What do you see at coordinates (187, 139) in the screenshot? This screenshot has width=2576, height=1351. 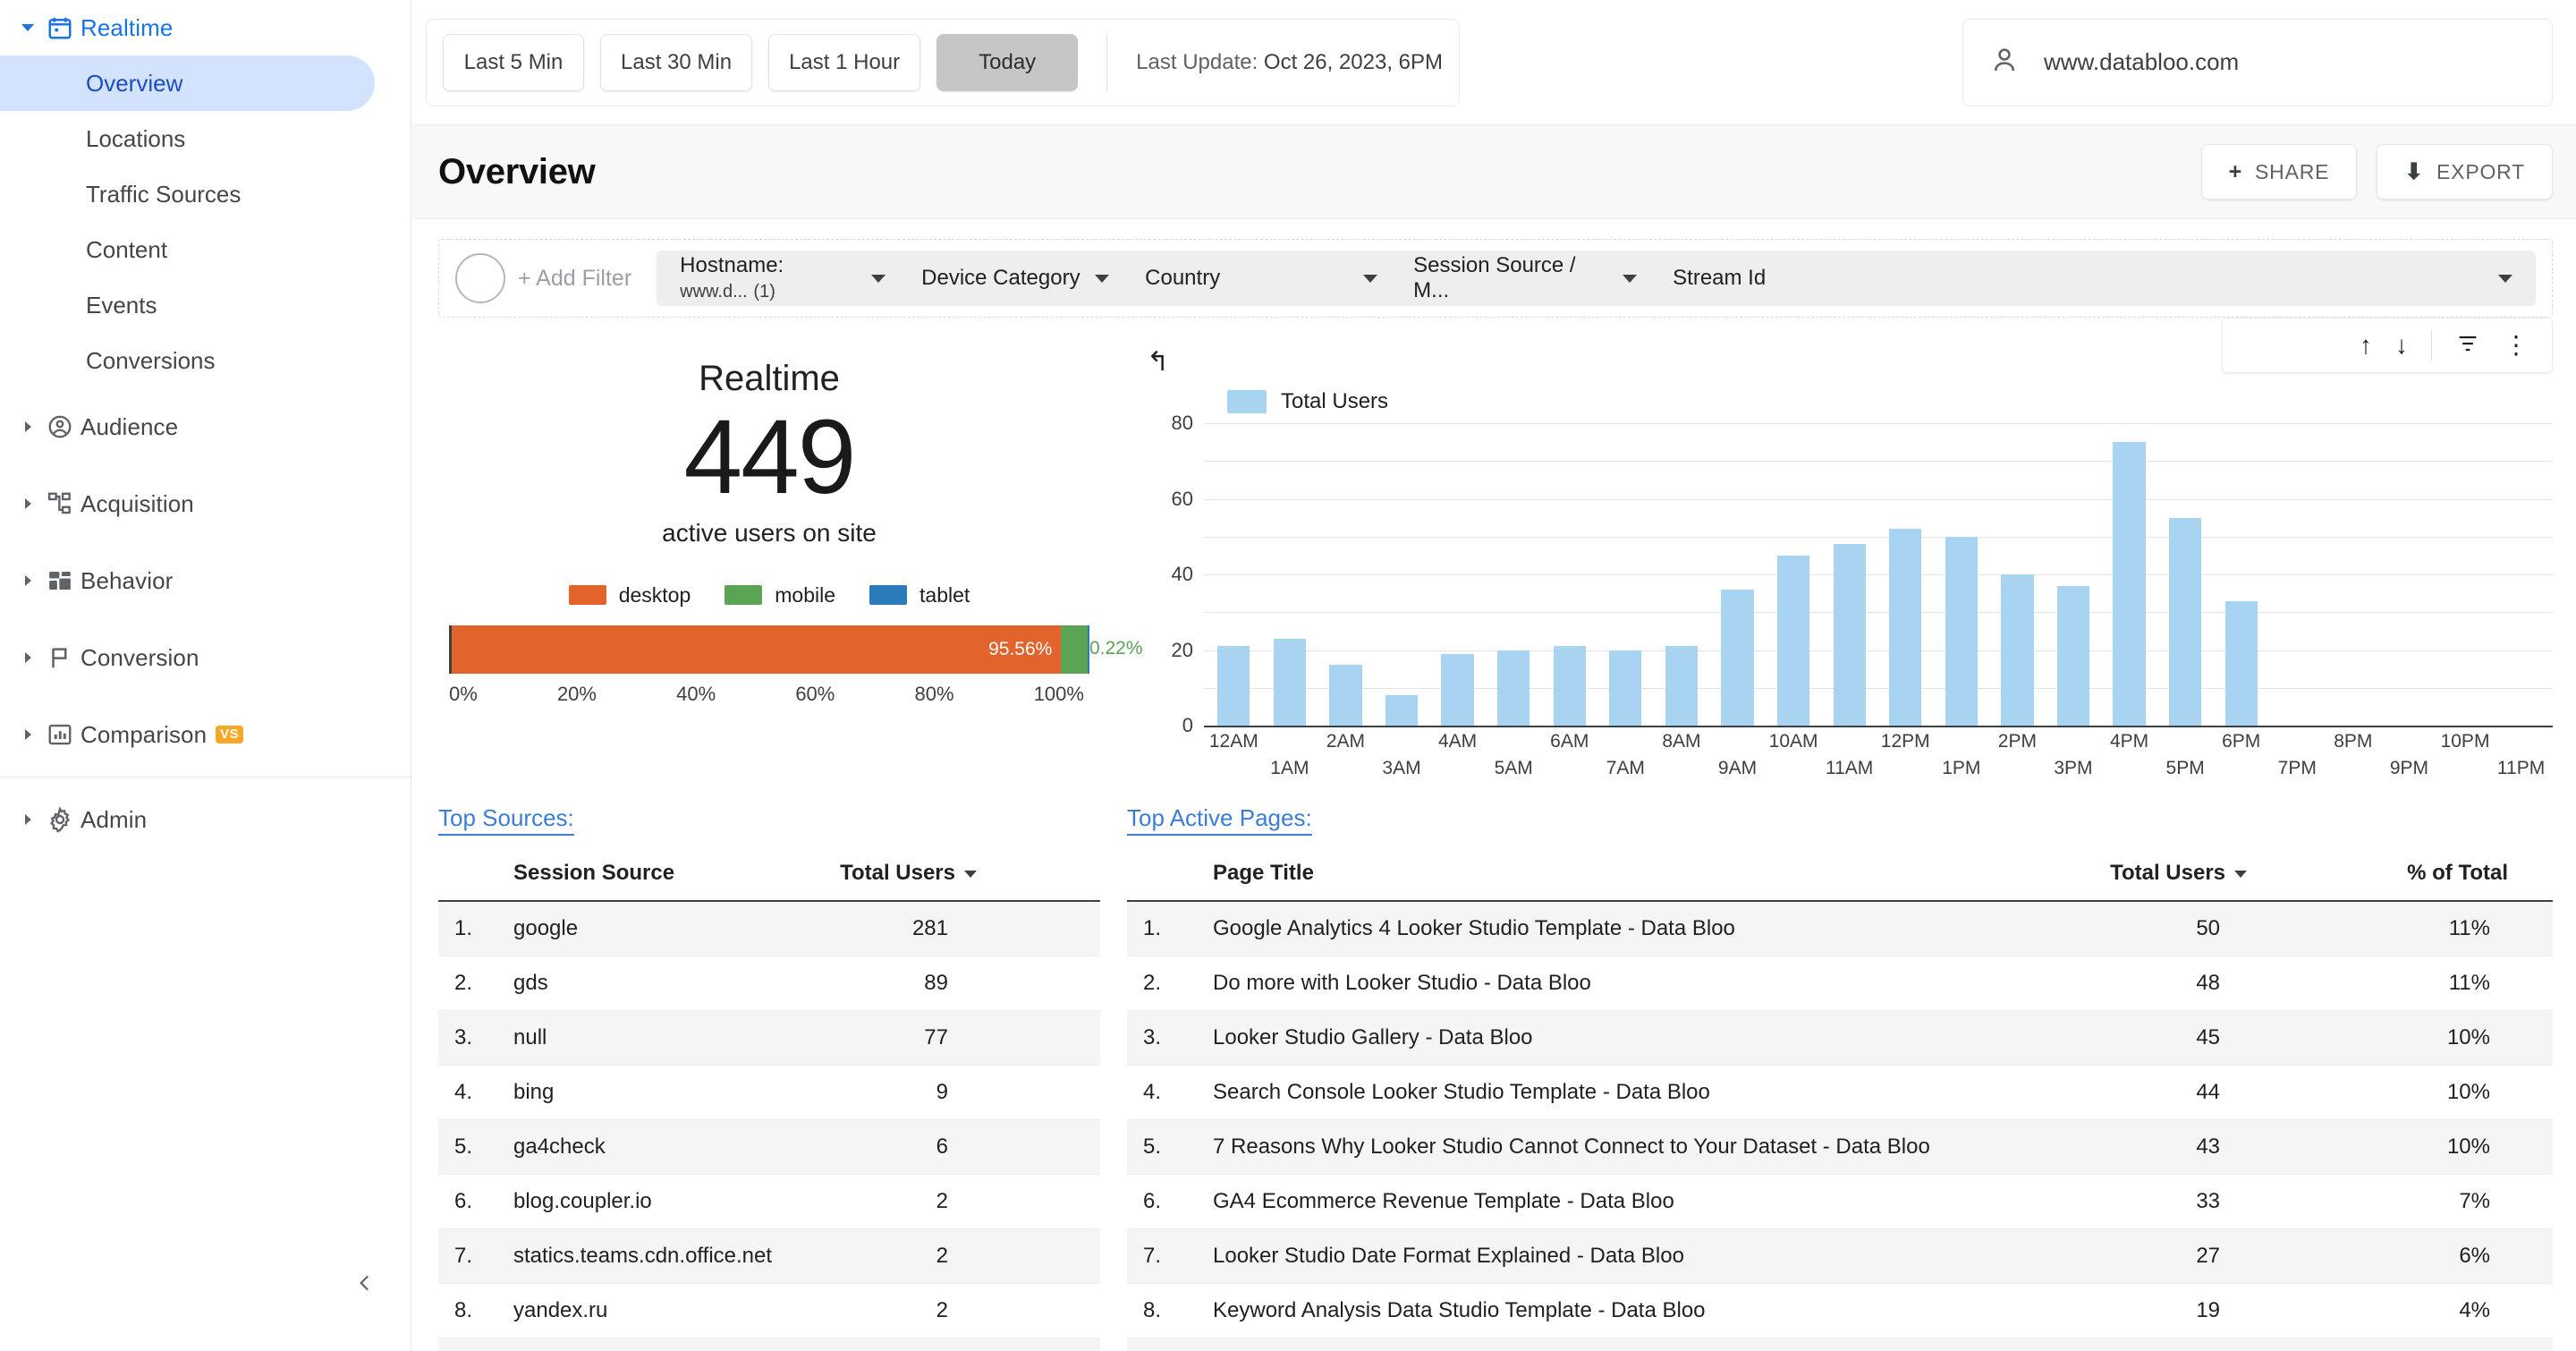 I see `sidebar-item-locations: Locations` at bounding box center [187, 139].